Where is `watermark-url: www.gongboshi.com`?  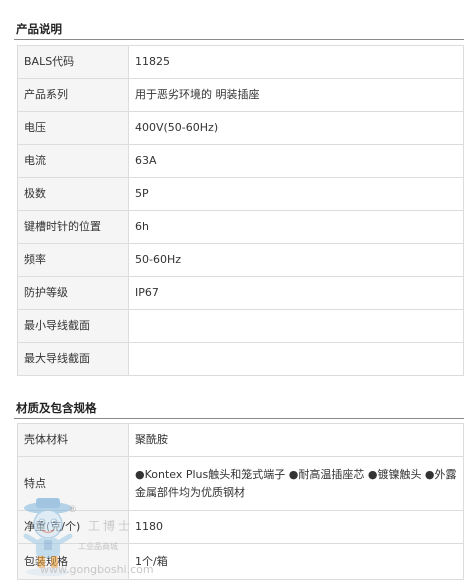
watermark-url: www.gongboshi.com is located at coordinates (97, 569).